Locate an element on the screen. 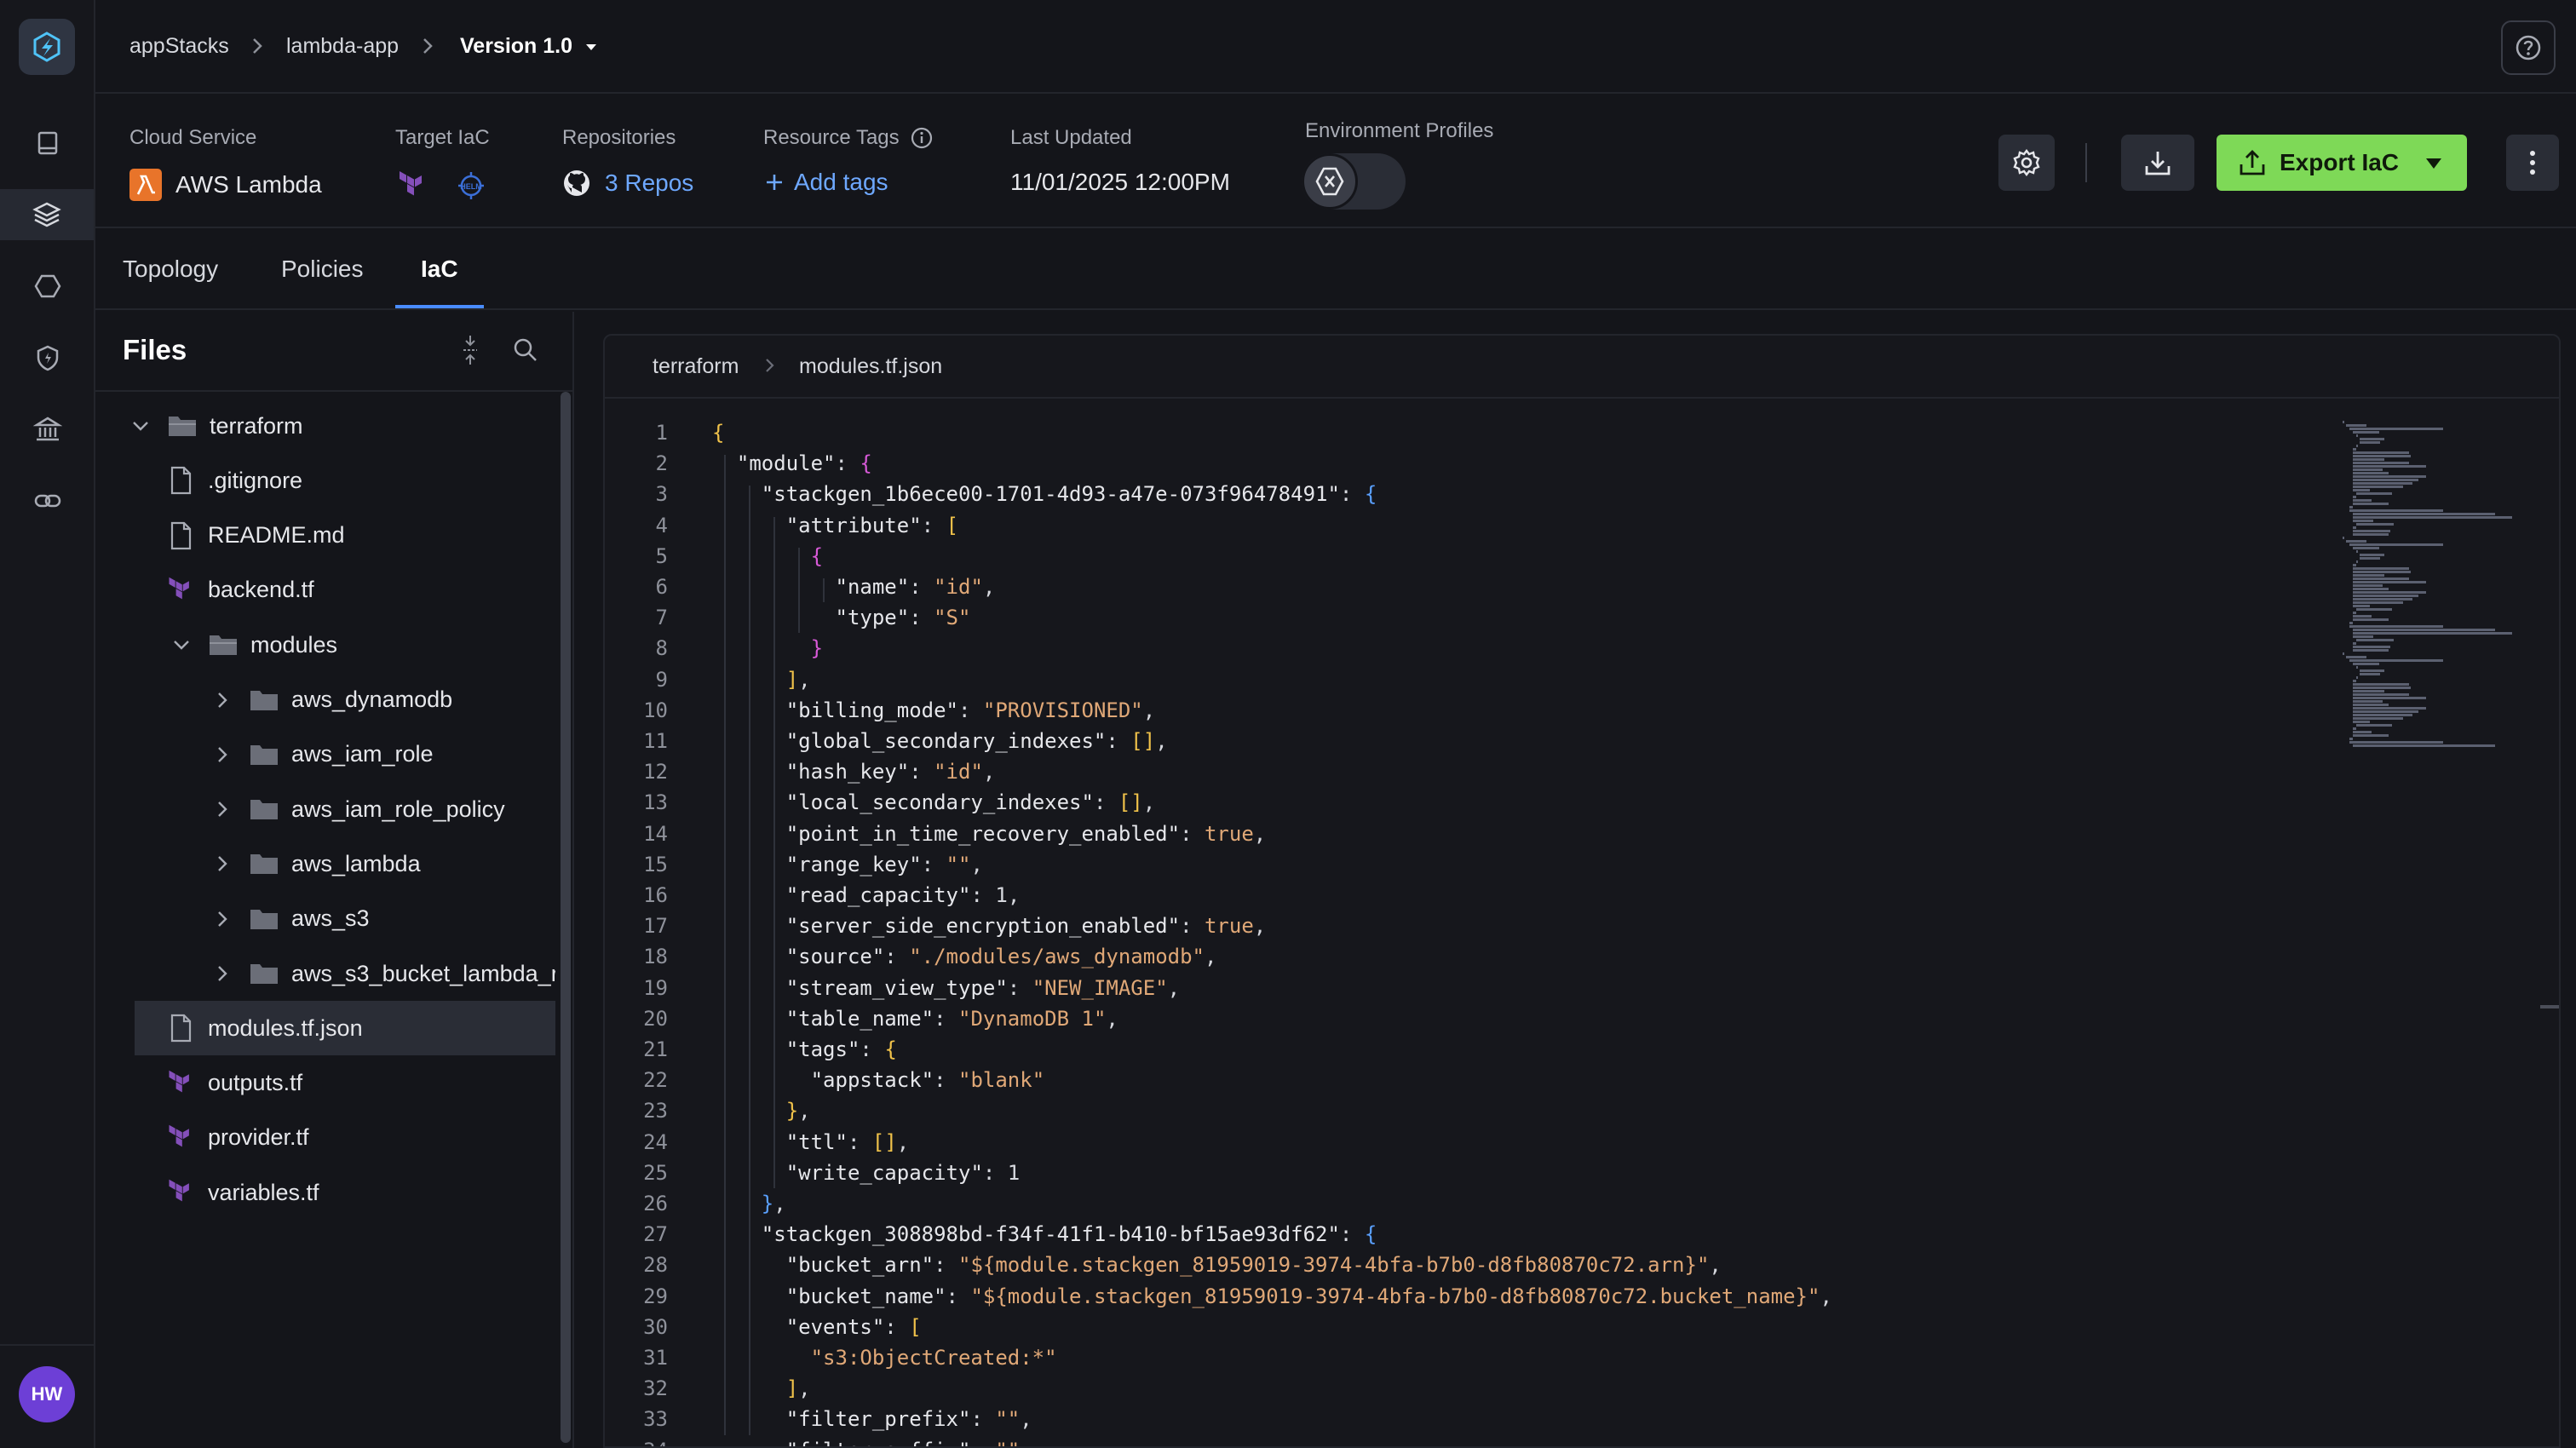  tree-folder-item: aws_s3_bucket_lambda_r is located at coordinates (325, 974).